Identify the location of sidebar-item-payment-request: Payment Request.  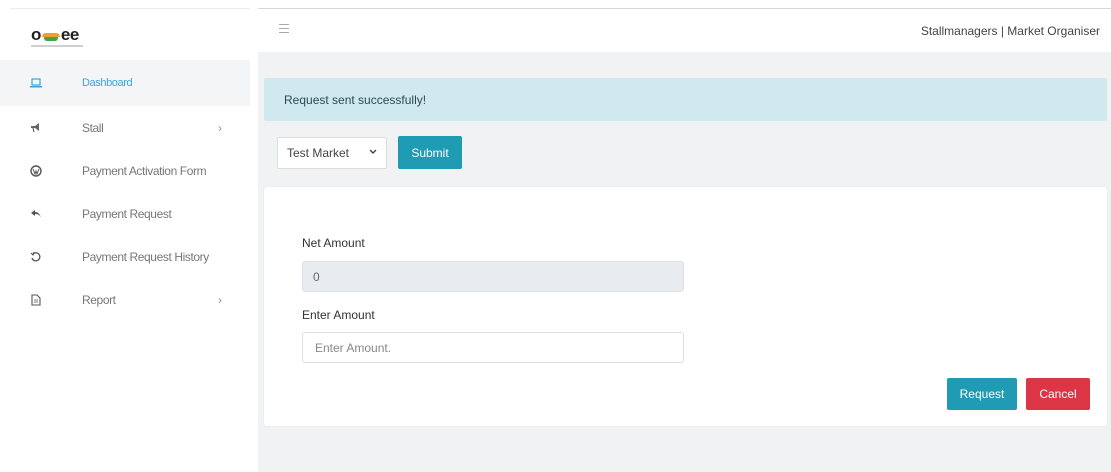
(125, 213).